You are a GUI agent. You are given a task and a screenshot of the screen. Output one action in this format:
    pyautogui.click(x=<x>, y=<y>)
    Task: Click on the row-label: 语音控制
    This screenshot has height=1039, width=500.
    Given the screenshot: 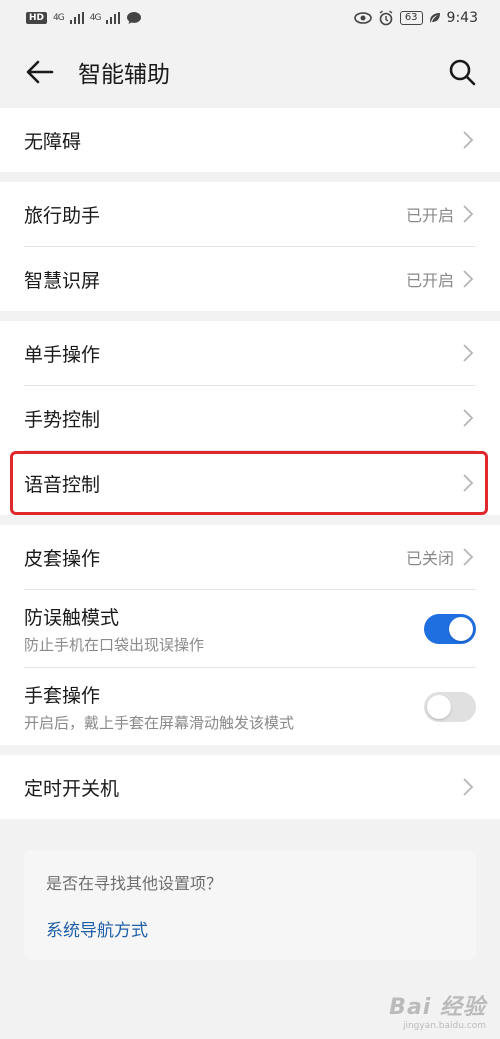 What is the action you would take?
    pyautogui.click(x=62, y=484)
    